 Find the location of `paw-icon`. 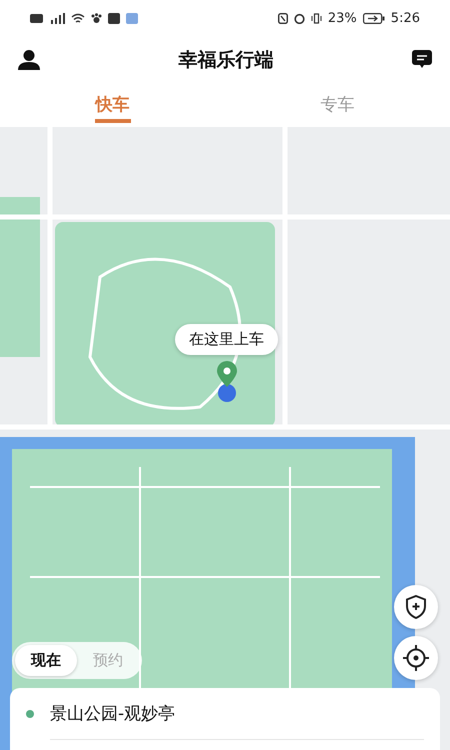

paw-icon is located at coordinates (96, 18).